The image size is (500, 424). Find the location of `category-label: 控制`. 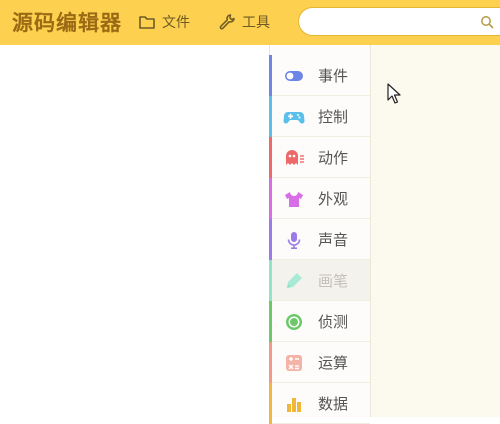

category-label: 控制 is located at coordinates (333, 117).